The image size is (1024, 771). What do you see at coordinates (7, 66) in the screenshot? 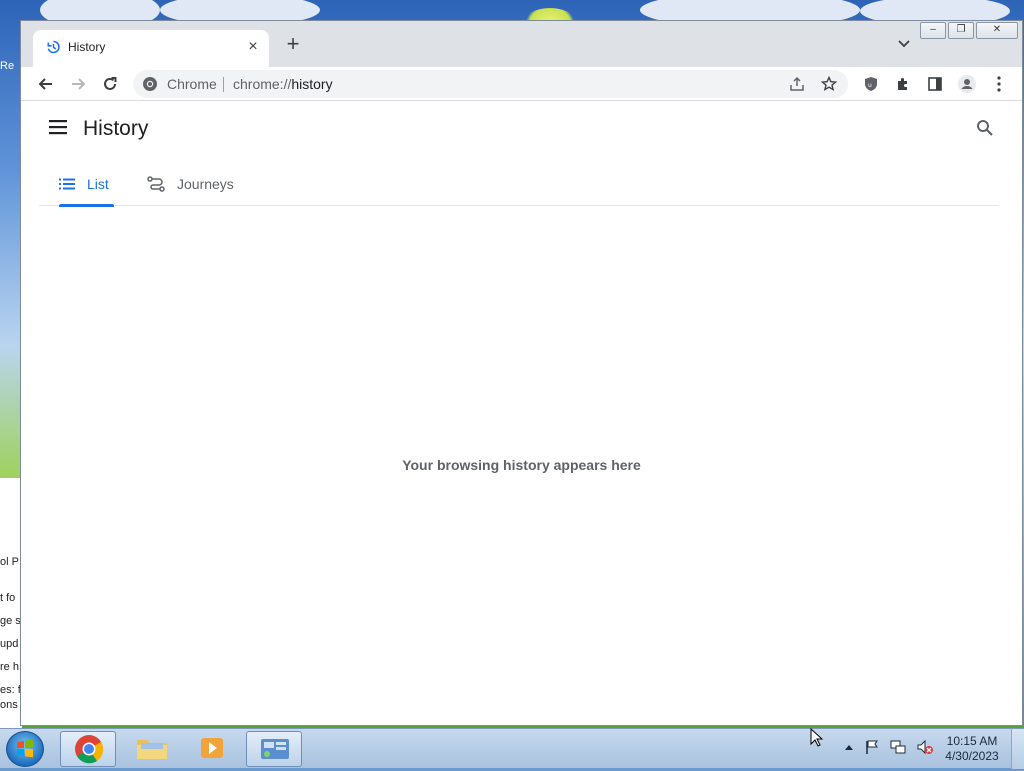
I see `desktop-icon-label: Re` at bounding box center [7, 66].